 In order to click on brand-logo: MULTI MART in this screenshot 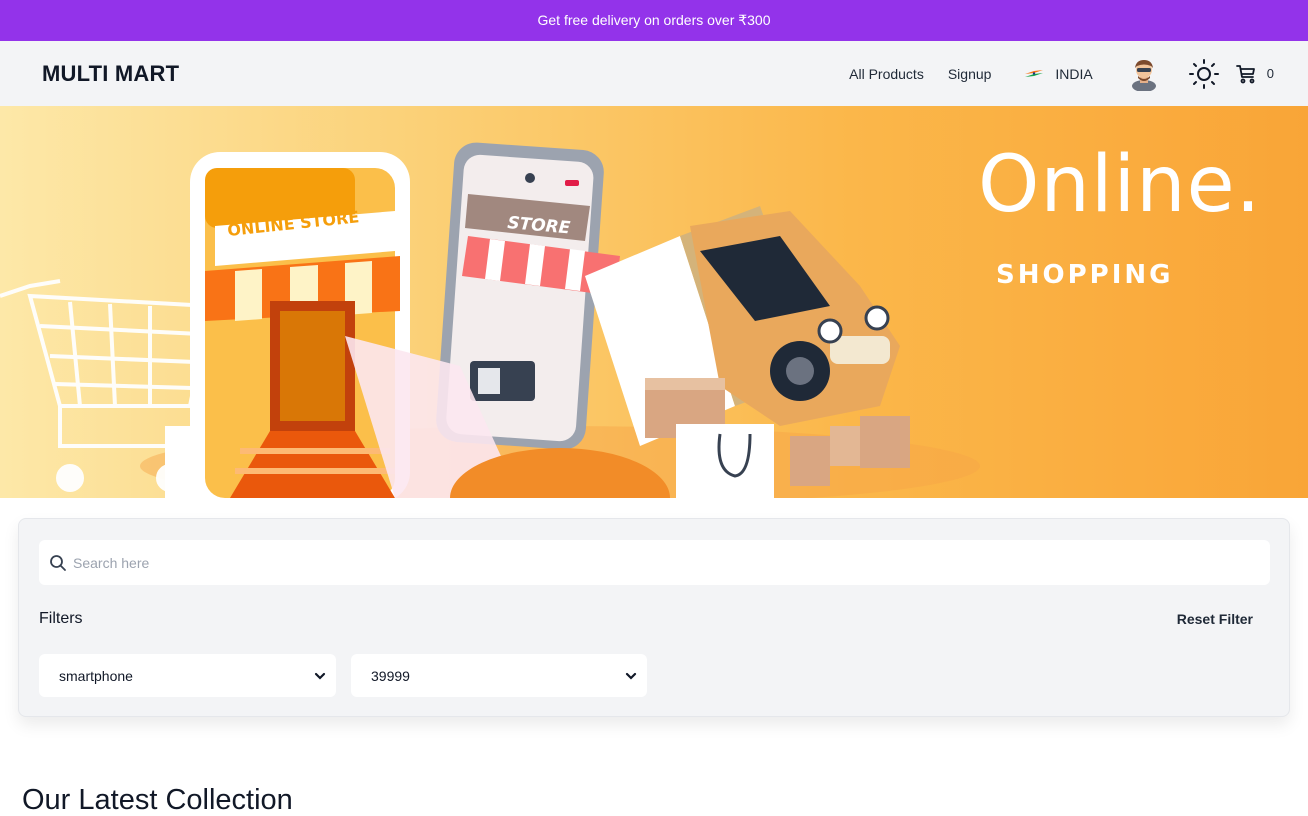, I will do `click(110, 74)`.